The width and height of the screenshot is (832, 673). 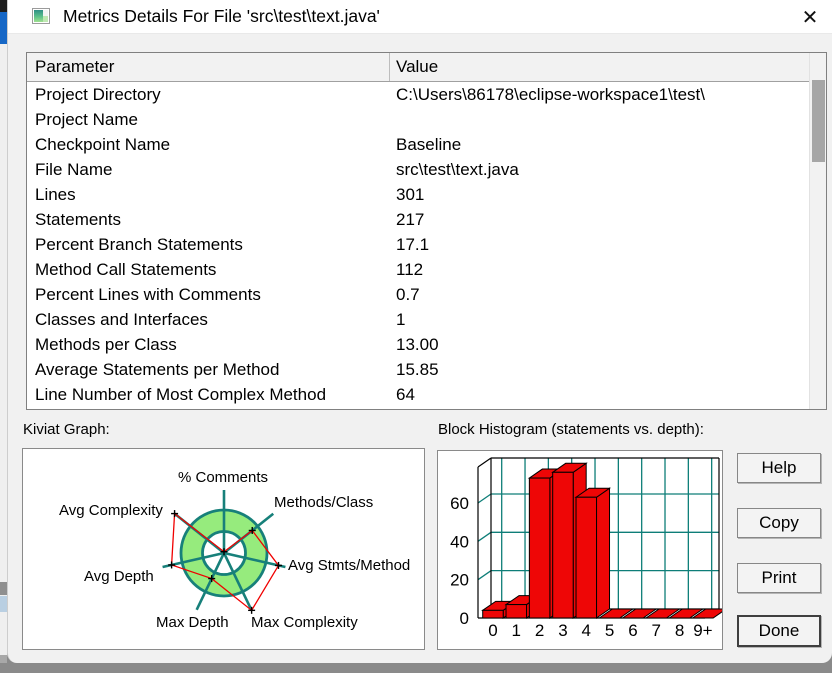 What do you see at coordinates (181, 394) in the screenshot?
I see `param-cell: Line Number of Most Complex Method` at bounding box center [181, 394].